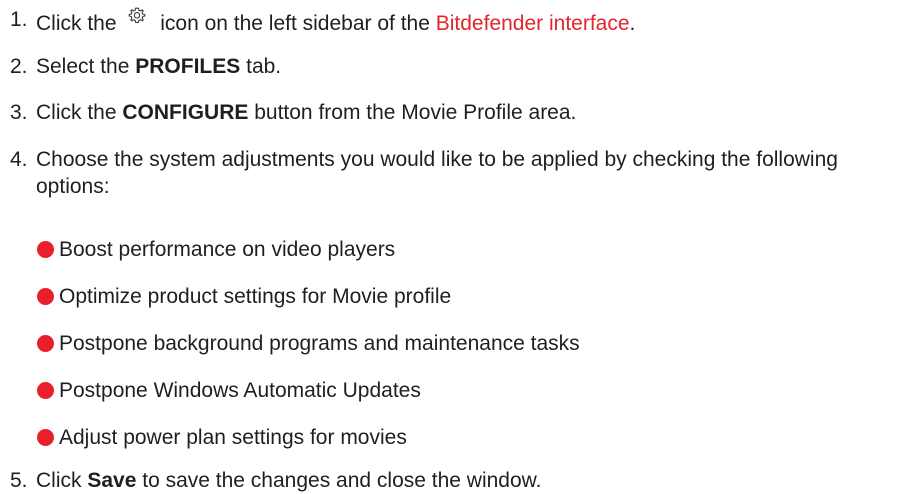  What do you see at coordinates (19, 480) in the screenshot?
I see `step-number: 5.` at bounding box center [19, 480].